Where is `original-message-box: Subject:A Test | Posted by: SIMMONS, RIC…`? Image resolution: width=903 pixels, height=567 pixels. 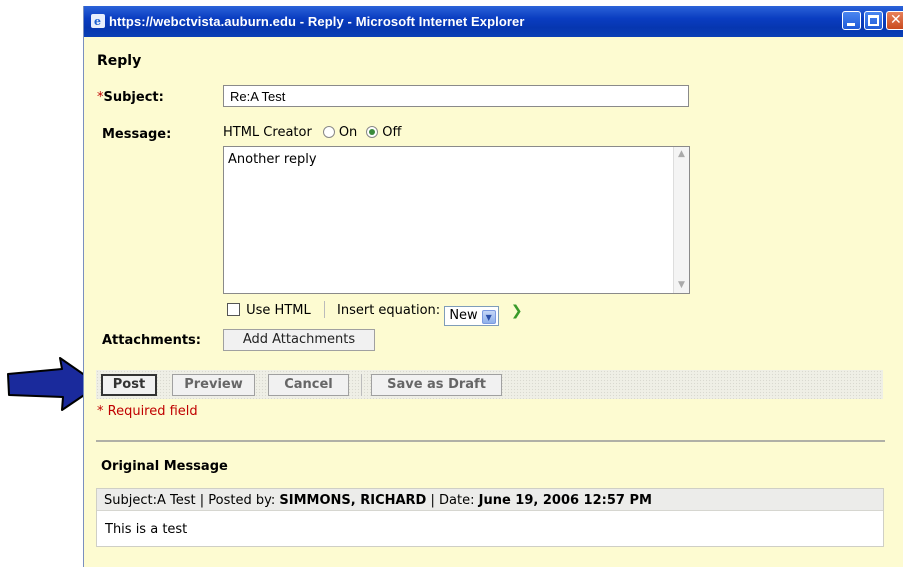 original-message-box: Subject:A Test | Posted by: SIMMONS, RIC… is located at coordinates (490, 517).